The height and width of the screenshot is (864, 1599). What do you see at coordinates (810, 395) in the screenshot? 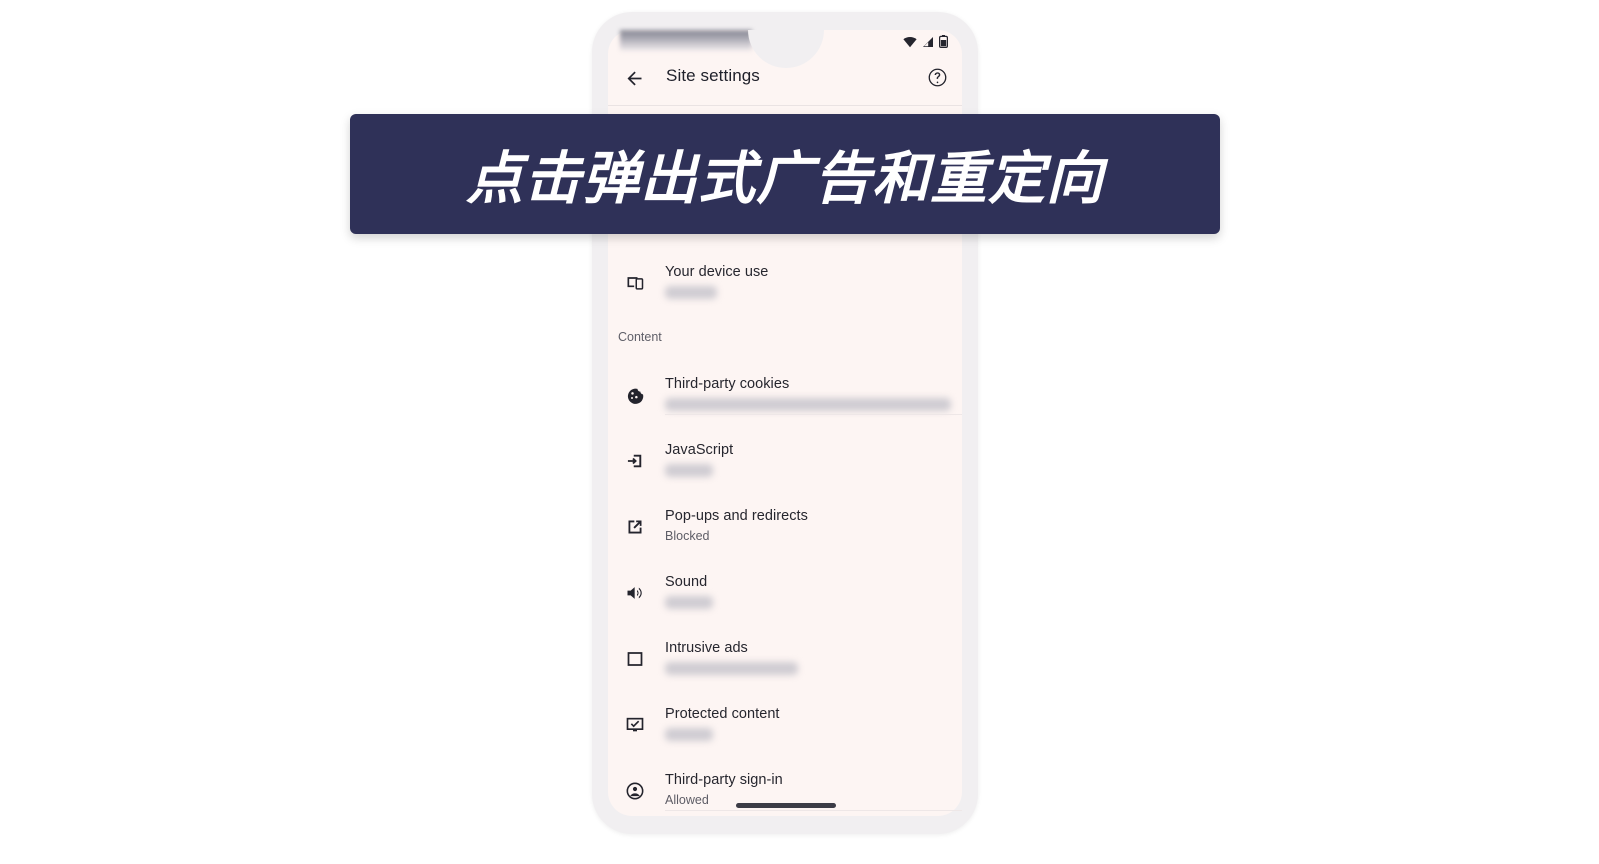
I see `list-item-text: Third-party cookies` at bounding box center [810, 395].